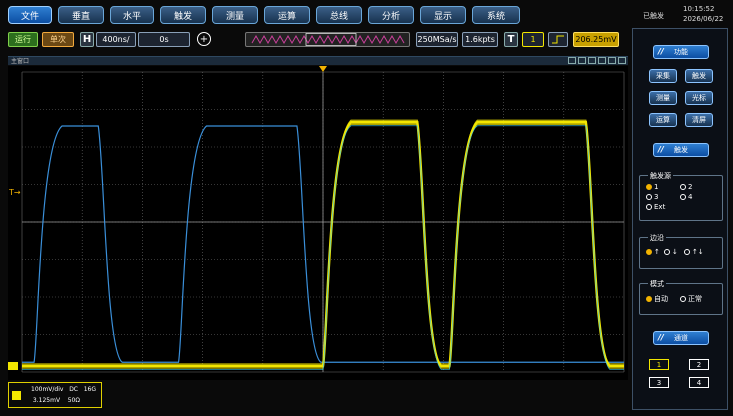  What do you see at coordinates (437, 39) in the screenshot?
I see `sample-rate: 250MSa/s` at bounding box center [437, 39].